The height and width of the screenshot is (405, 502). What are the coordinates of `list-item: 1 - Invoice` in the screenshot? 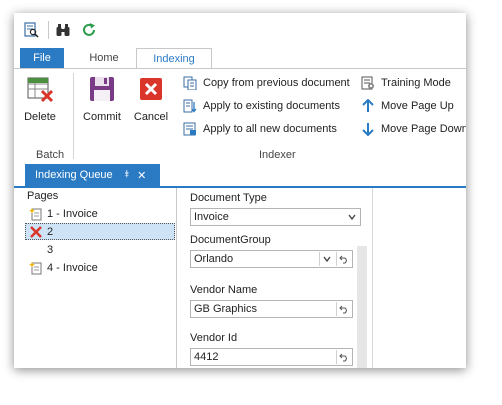 It's located at (100, 213).